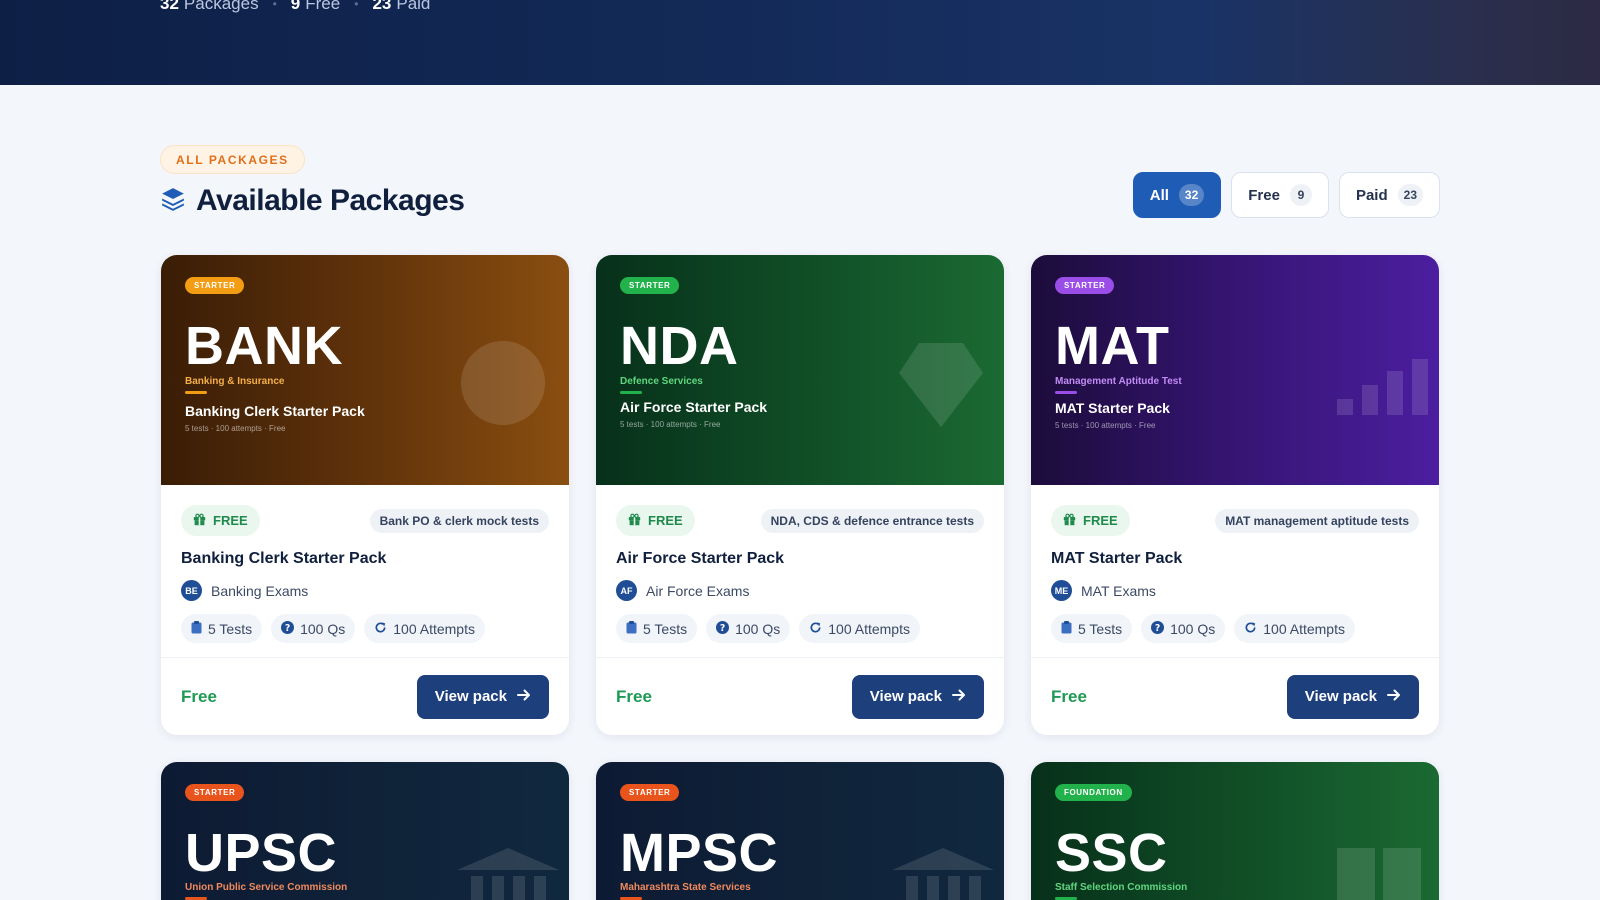 This screenshot has height=900, width=1600. I want to click on card-title: Banking Clerk Starter Pack, so click(284, 558).